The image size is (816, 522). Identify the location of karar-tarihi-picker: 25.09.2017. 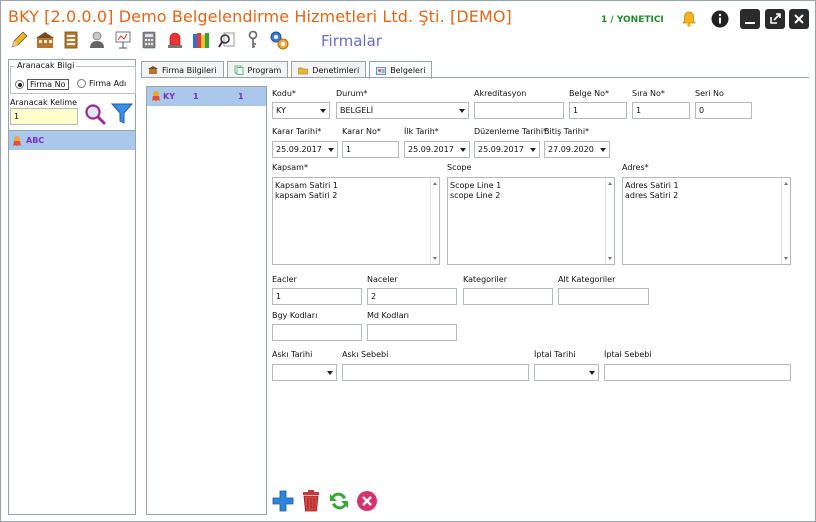
(305, 149).